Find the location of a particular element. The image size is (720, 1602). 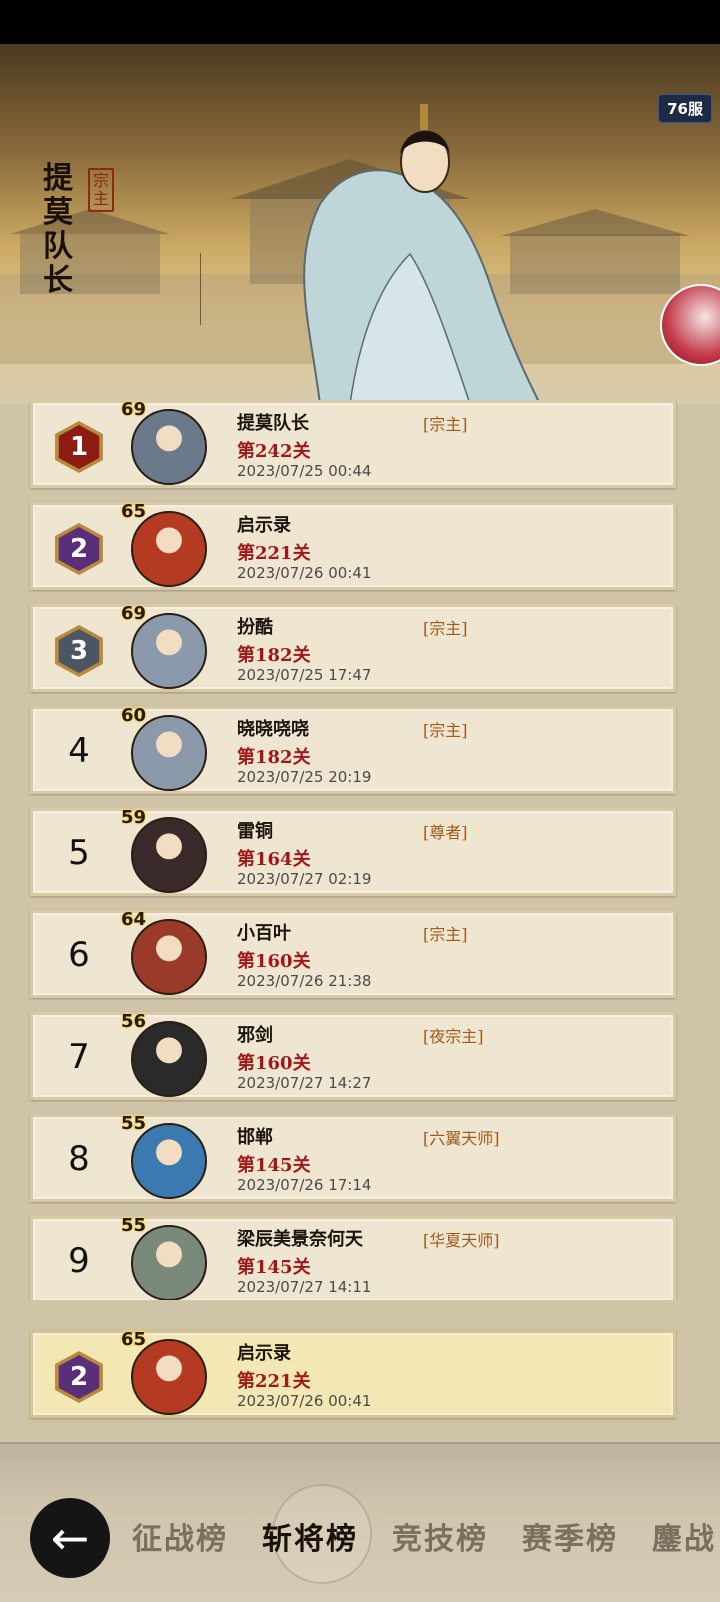

player-name: 提莫队长 is located at coordinates (273, 423).